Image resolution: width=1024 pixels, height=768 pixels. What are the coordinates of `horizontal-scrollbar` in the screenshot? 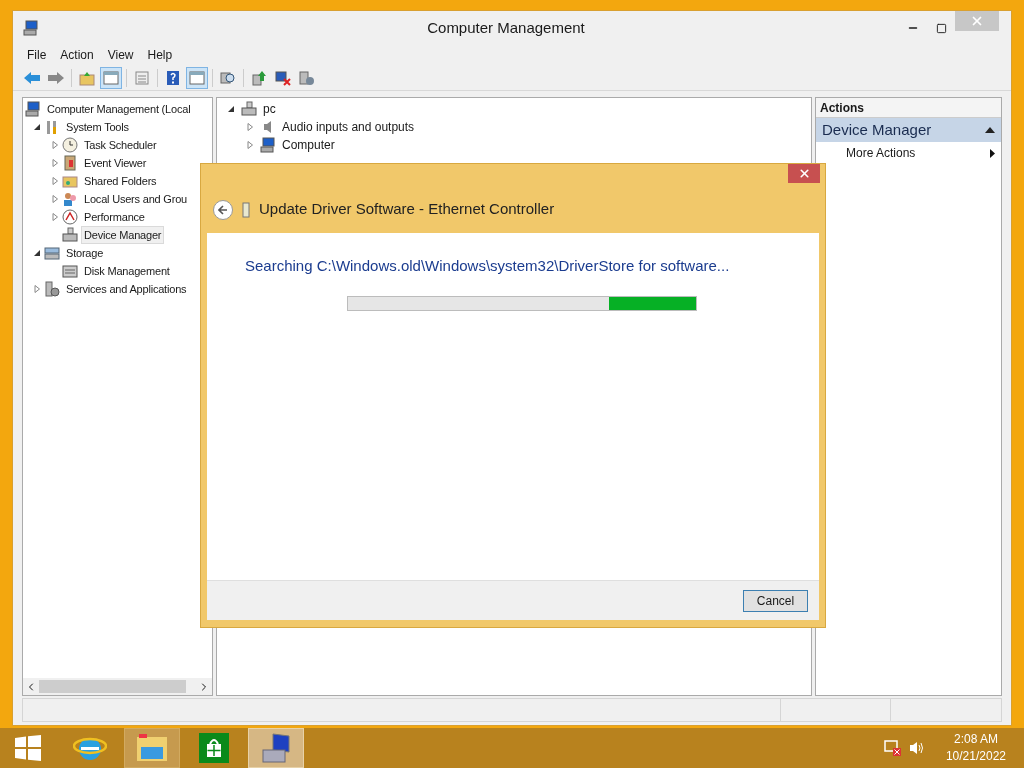 It's located at (117, 686).